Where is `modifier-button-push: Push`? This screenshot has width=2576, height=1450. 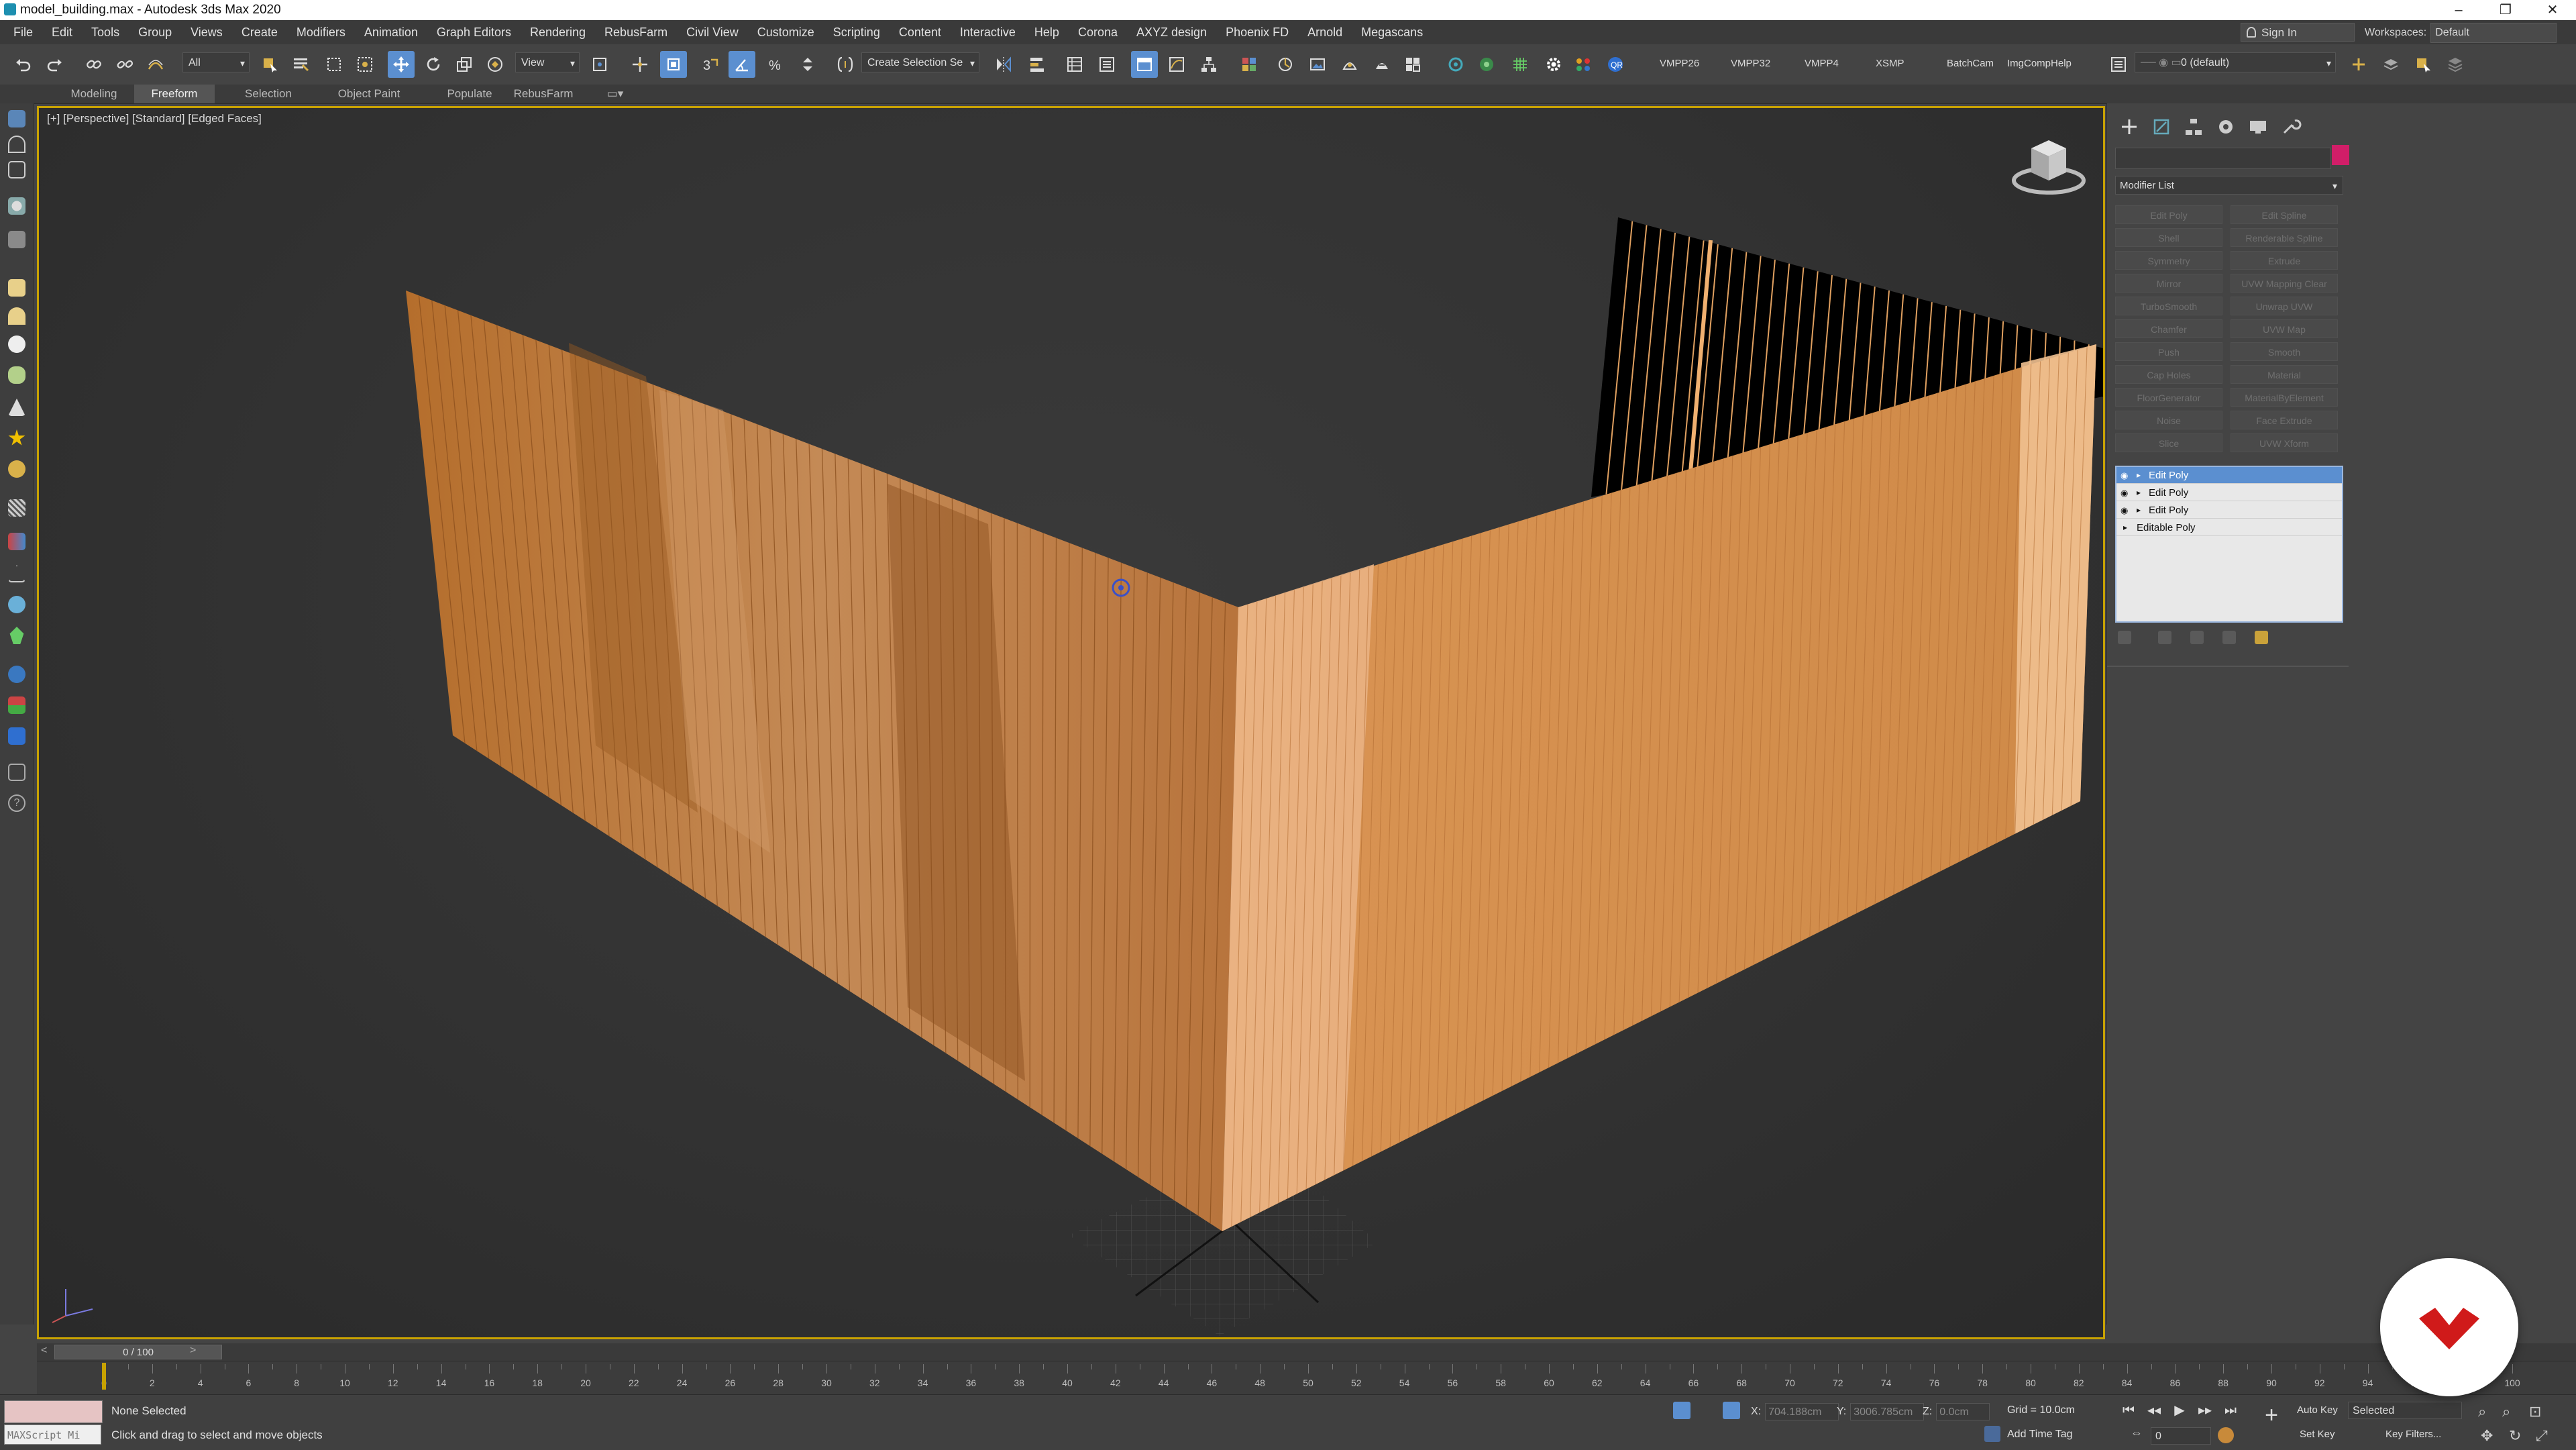 modifier-button-push: Push is located at coordinates (2168, 352).